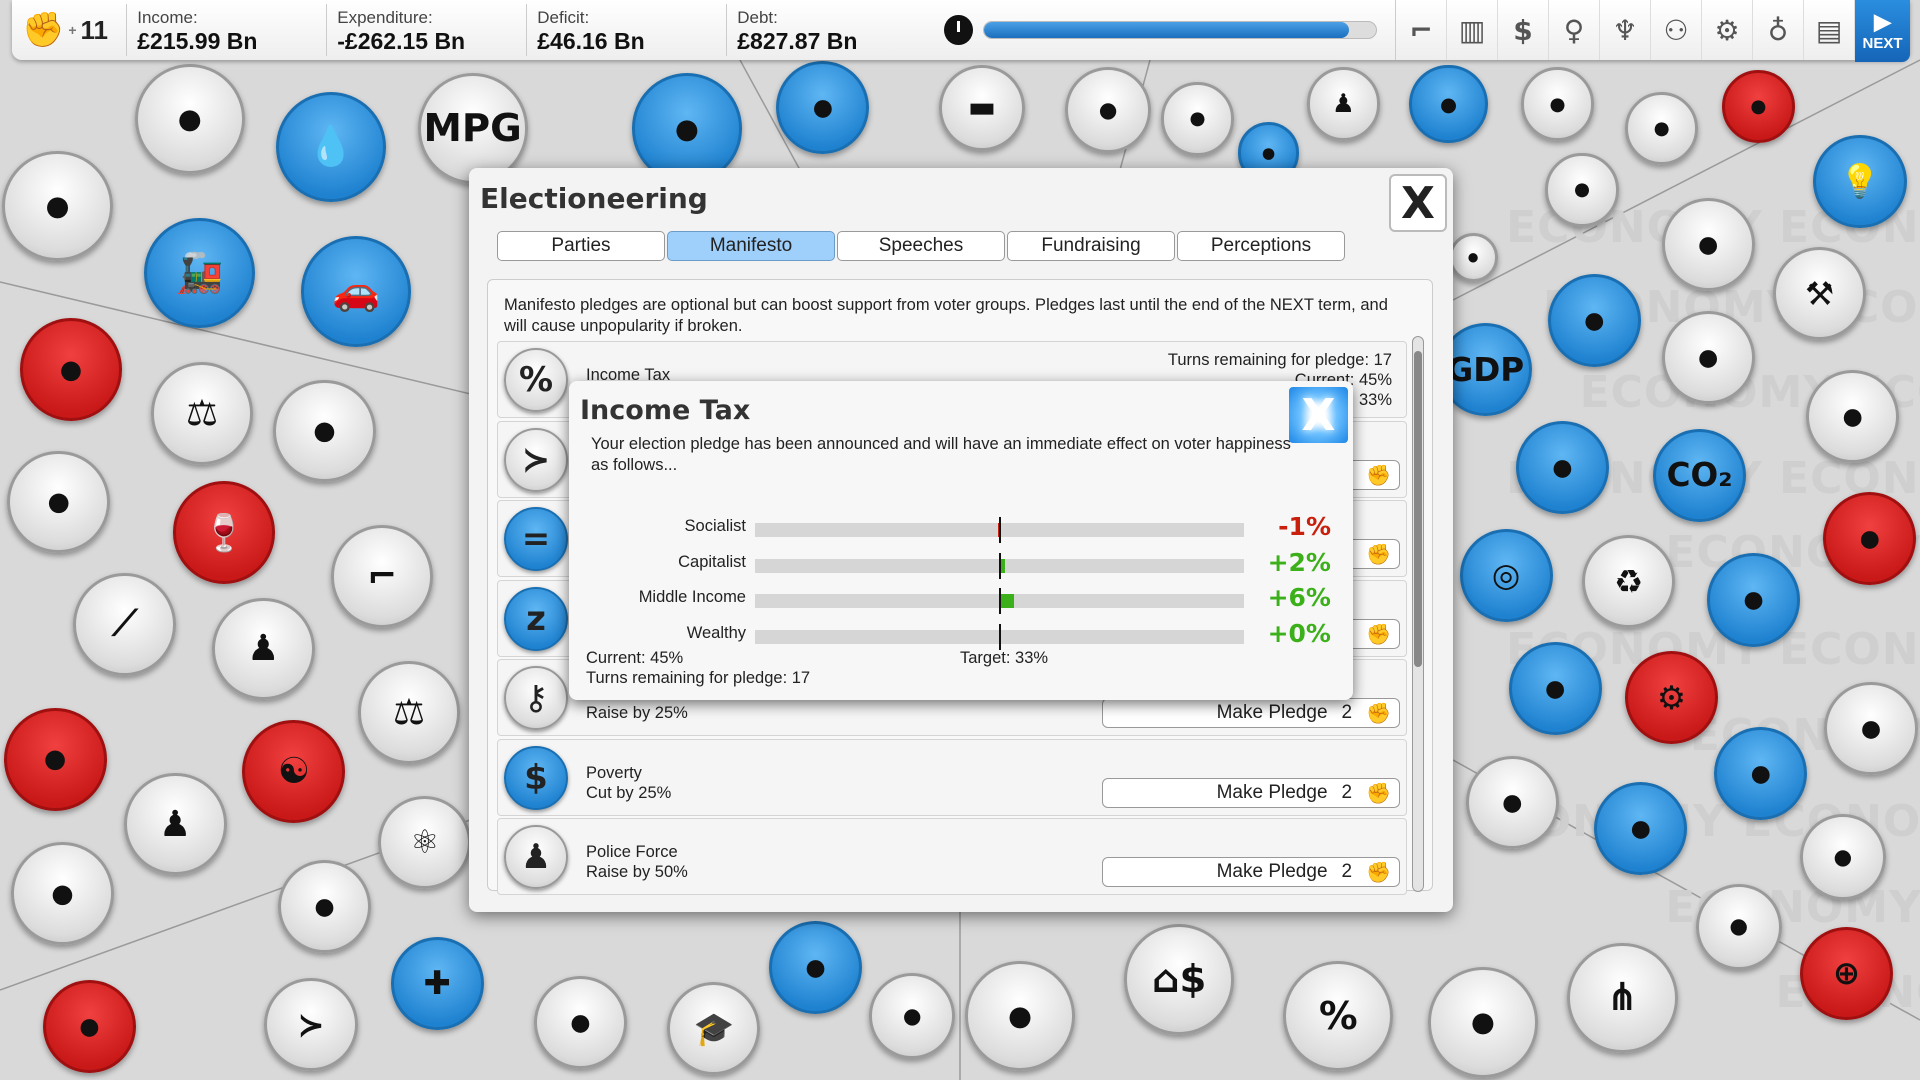  I want to click on recycle-icon: ♻, so click(1629, 582).